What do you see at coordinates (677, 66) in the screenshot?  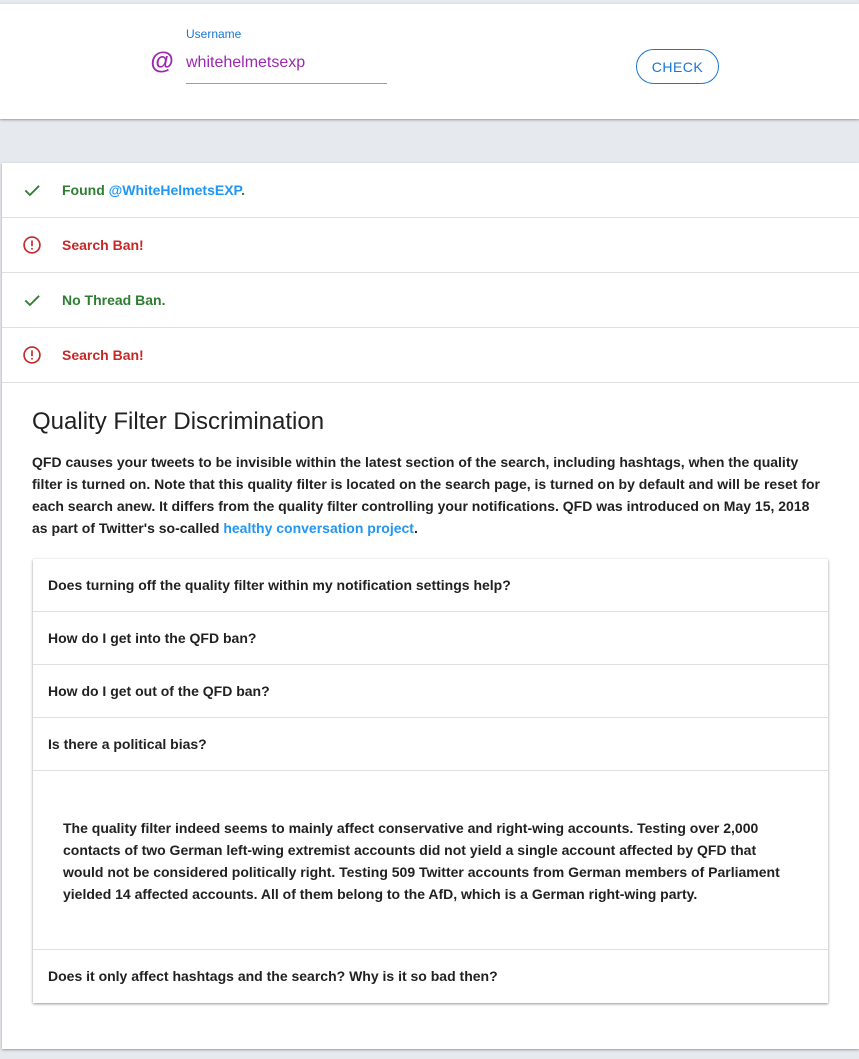 I see `check-button: CHECK` at bounding box center [677, 66].